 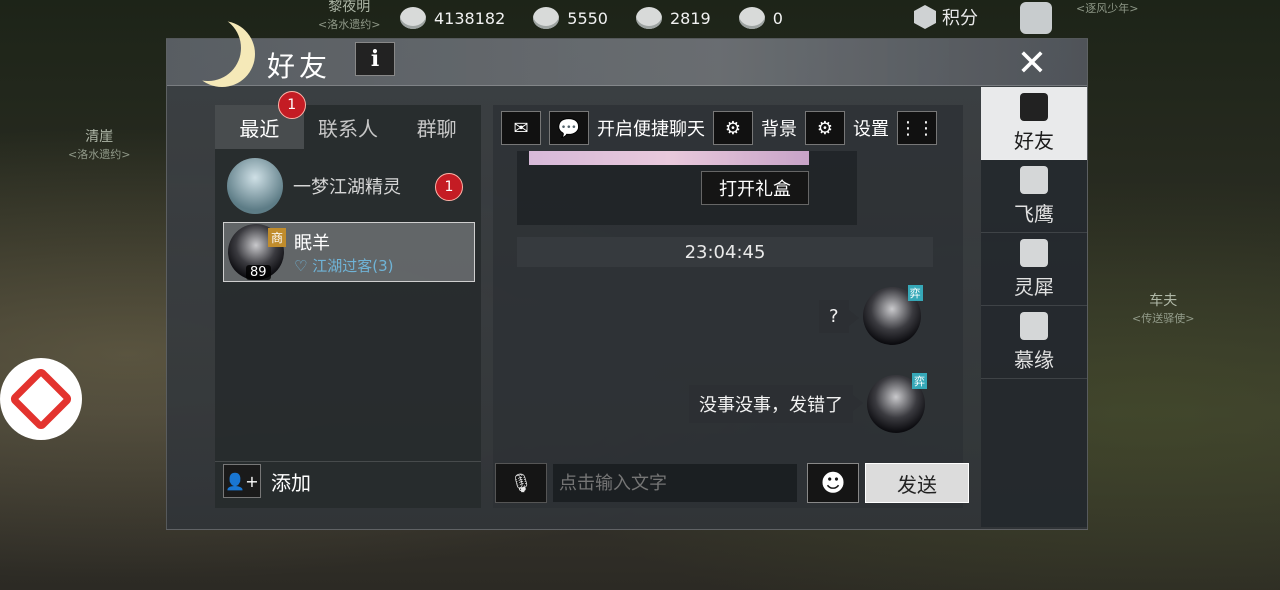 I want to click on friend-tabs: 最近 1 联系人 群聊, so click(x=348, y=120).